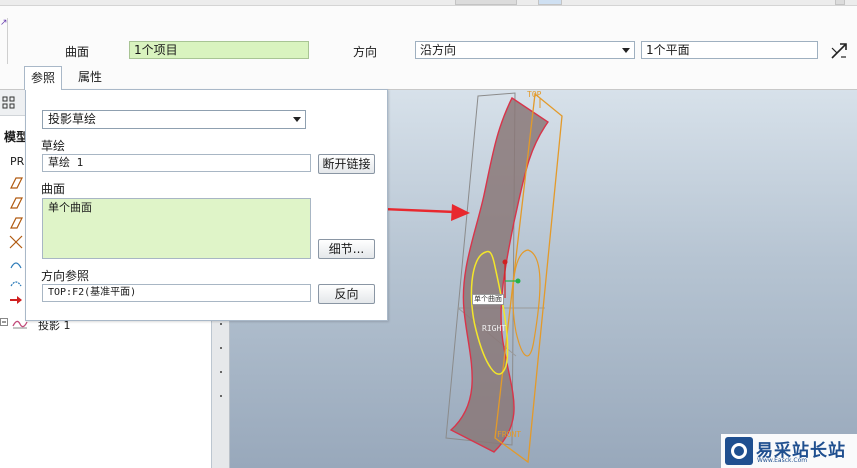 Image resolution: width=857 pixels, height=468 pixels. I want to click on dashboard-left-marker: ↗, so click(4, 41).